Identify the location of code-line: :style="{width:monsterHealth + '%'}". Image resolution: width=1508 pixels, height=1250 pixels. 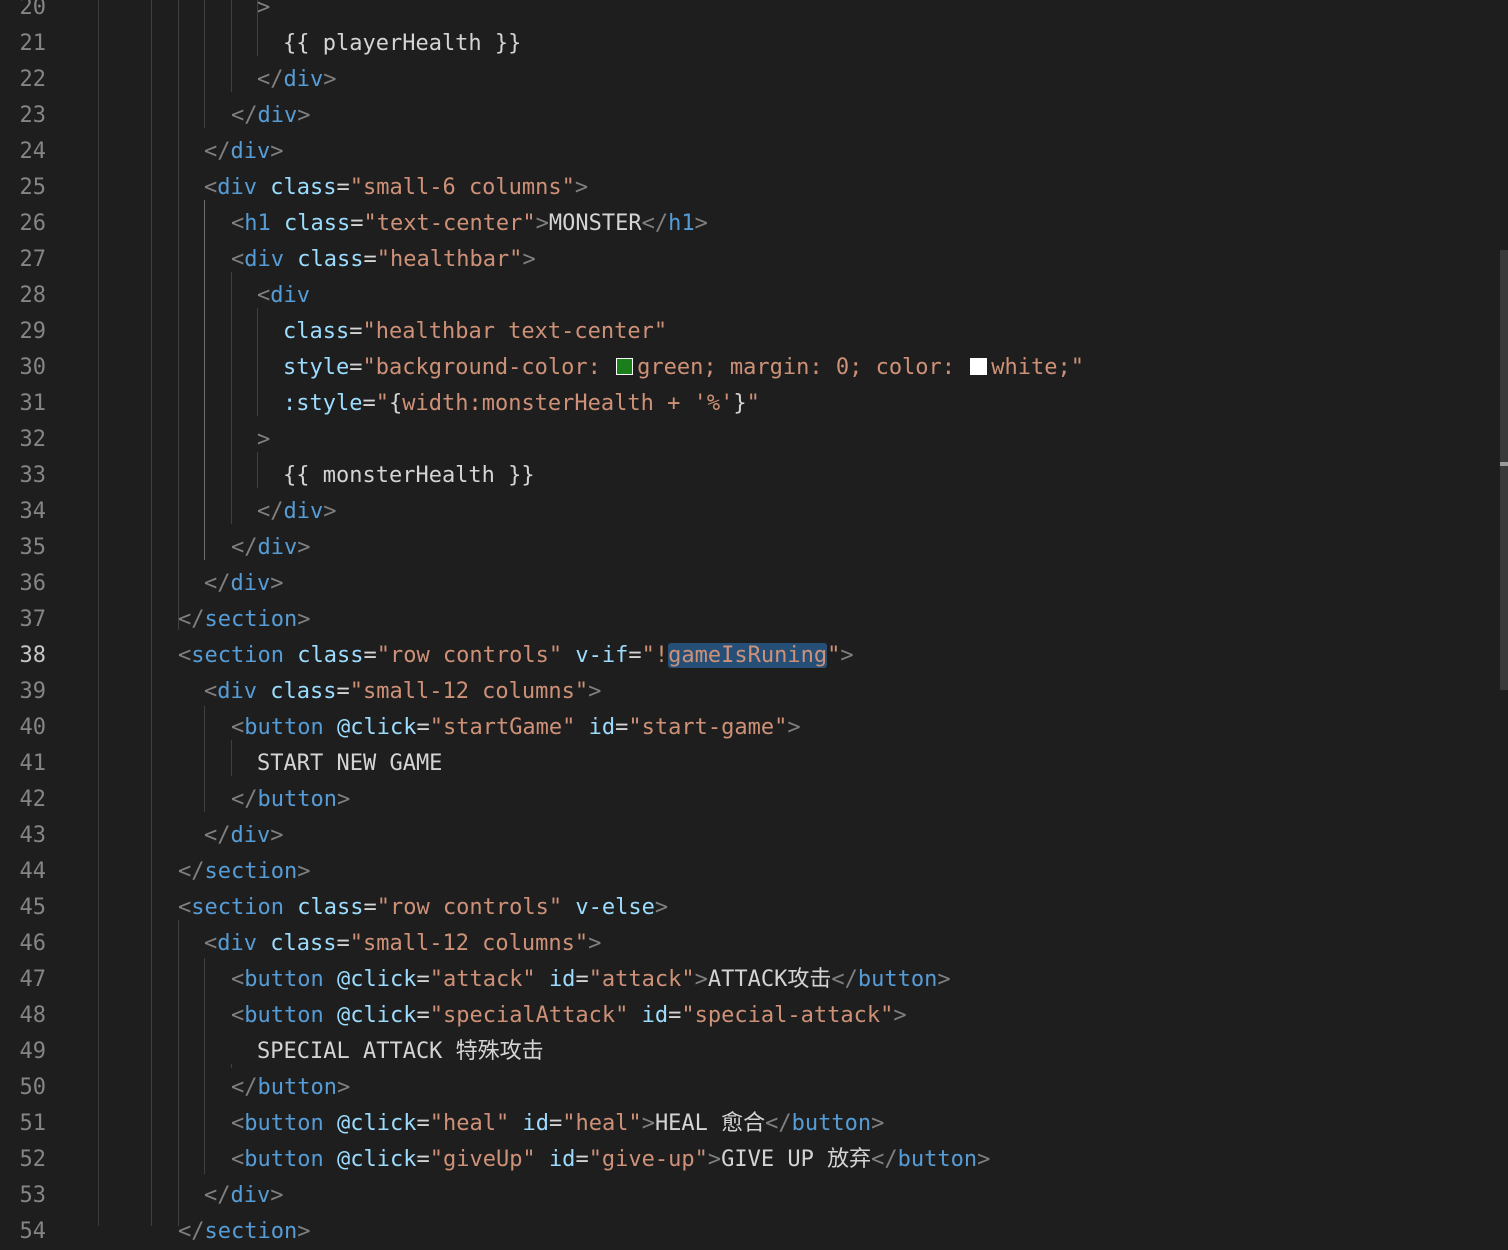
(521, 404).